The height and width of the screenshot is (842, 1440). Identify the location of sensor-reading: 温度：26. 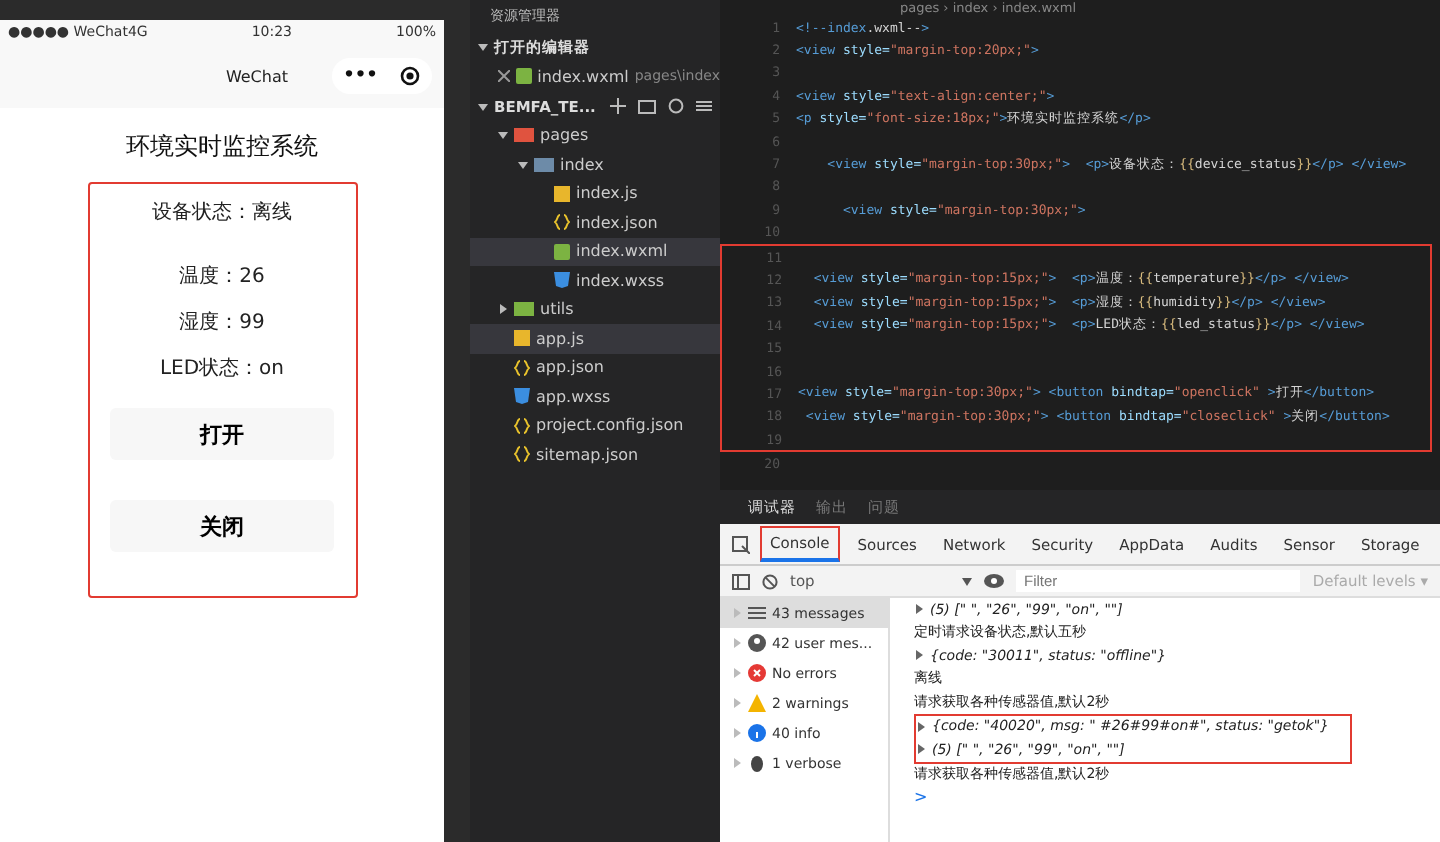
(222, 278).